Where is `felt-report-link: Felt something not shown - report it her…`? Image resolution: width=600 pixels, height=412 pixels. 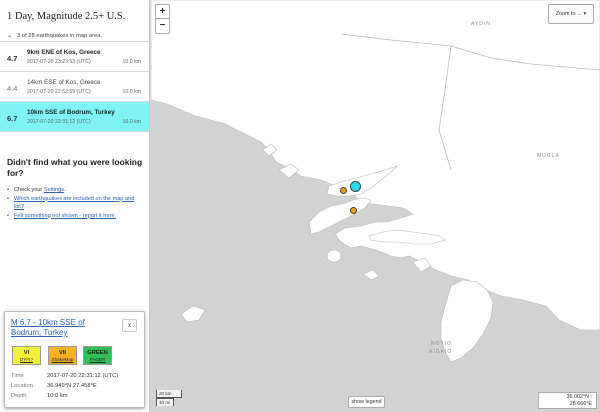
felt-report-link: Felt something not shown - report it her… is located at coordinates (65, 216).